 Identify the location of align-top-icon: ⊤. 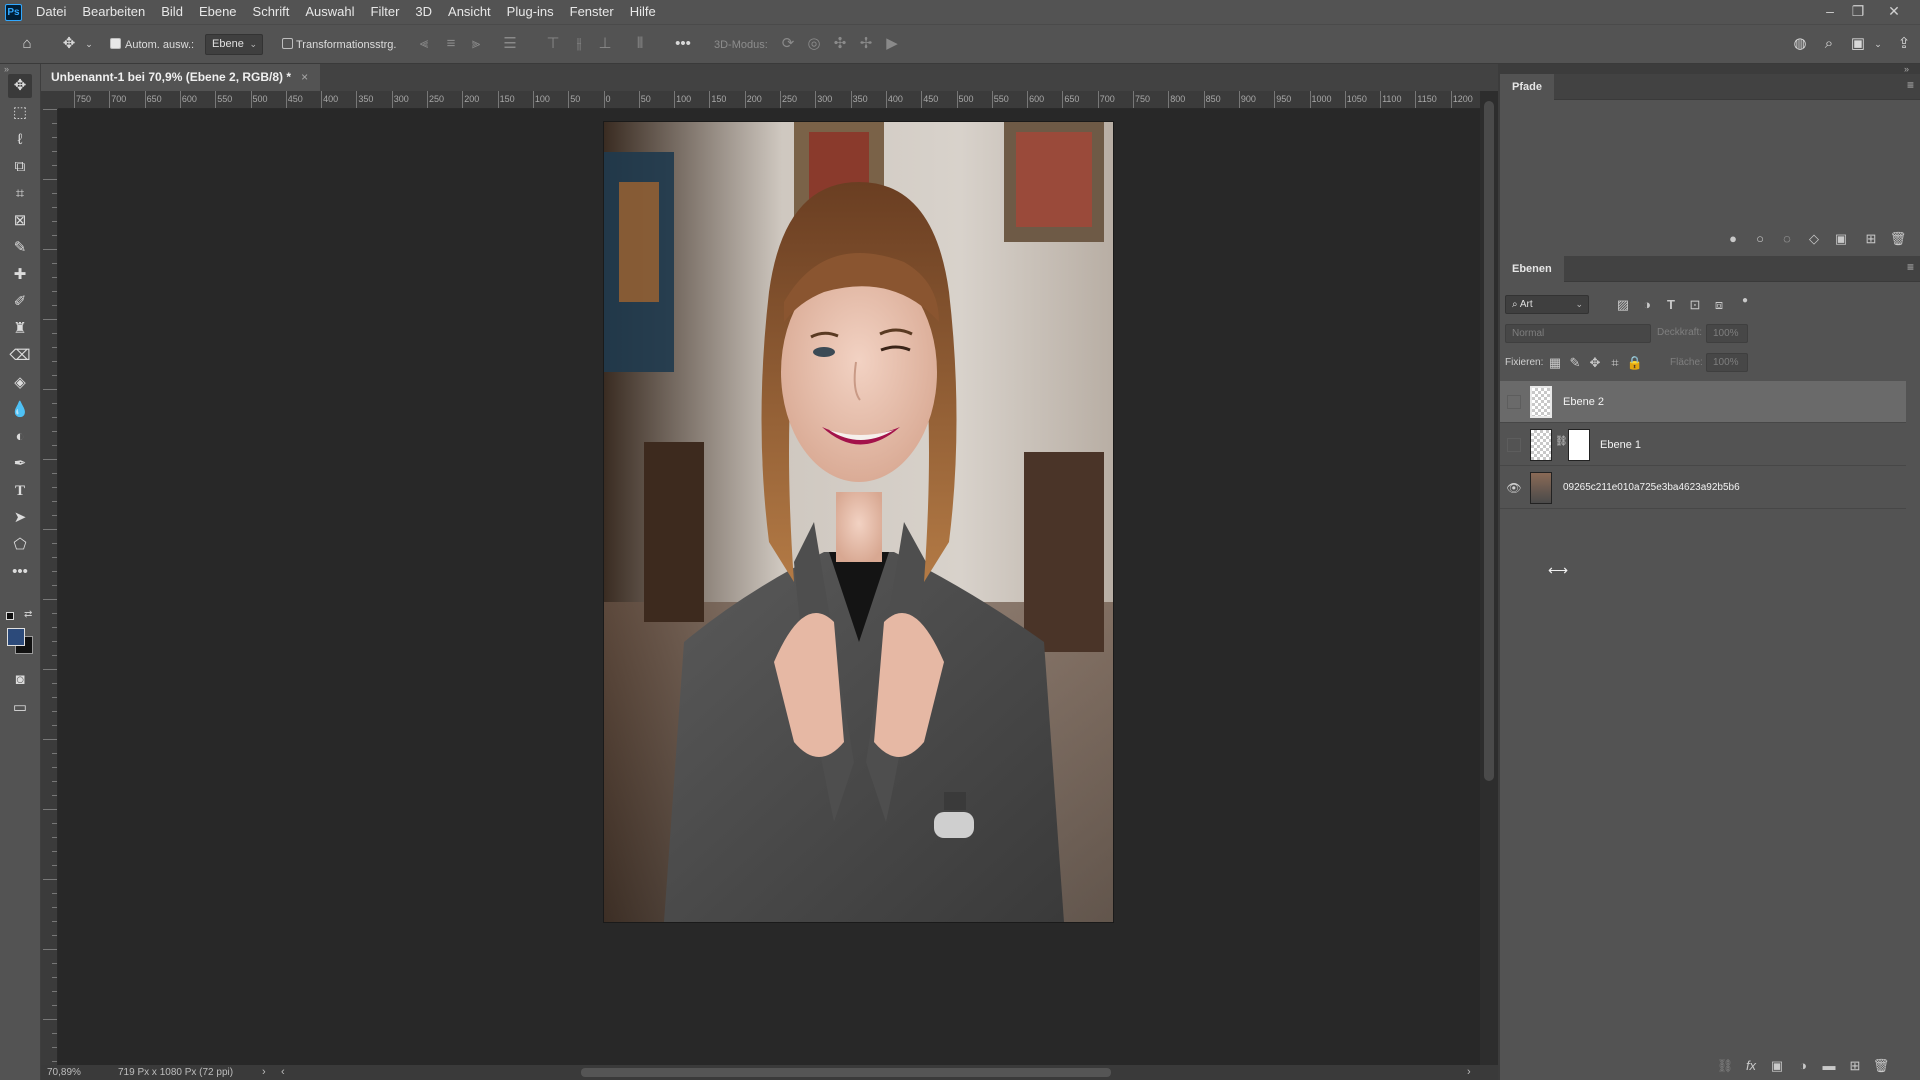
(553, 44).